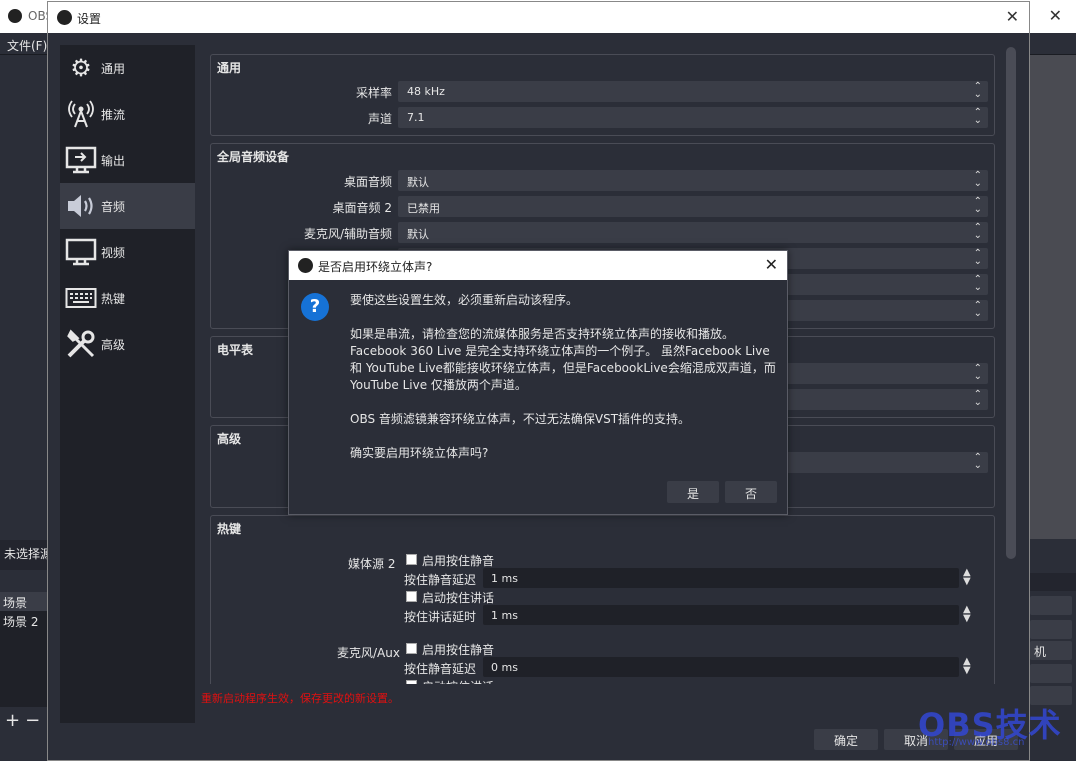 The width and height of the screenshot is (1076, 761). I want to click on channels-value: 7.1, so click(416, 117).